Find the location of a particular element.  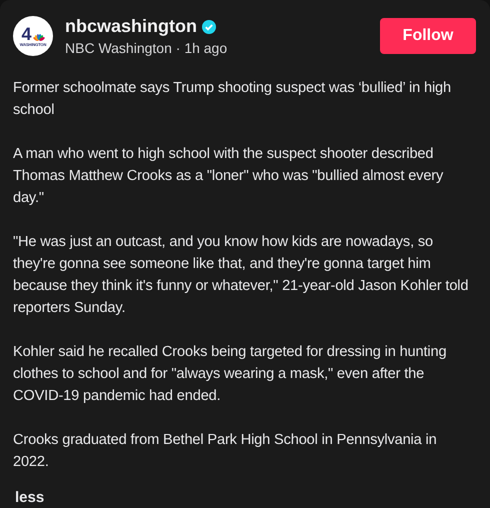

post-paragraph: A man who went to high school with the suspect shooter described Thomas Matthew Crooks as a "loner" who was "bullied almost every day." is located at coordinates (228, 176).